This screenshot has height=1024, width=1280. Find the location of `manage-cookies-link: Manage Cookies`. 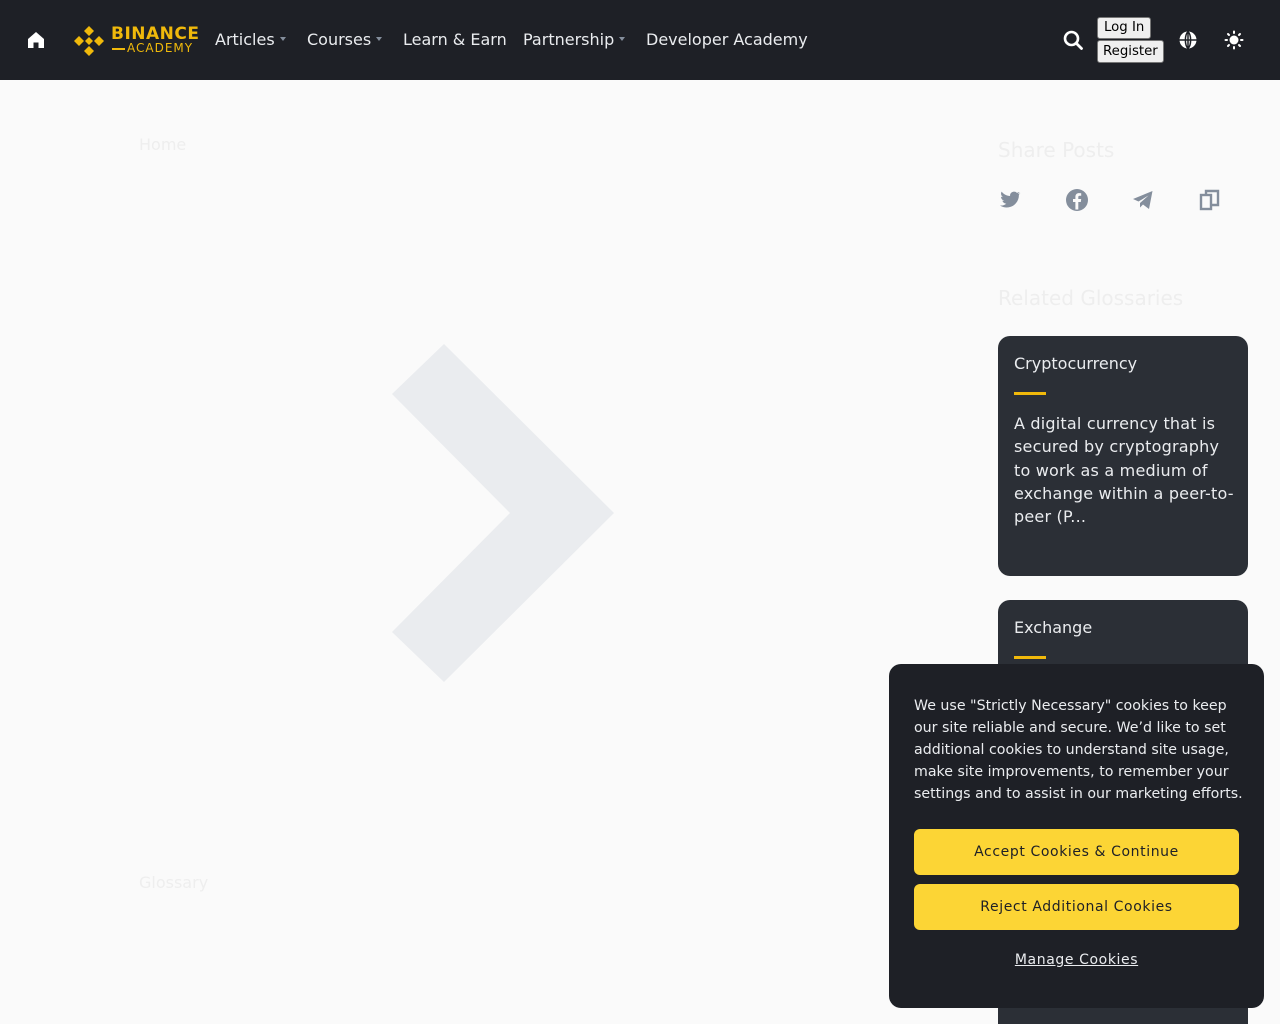

manage-cookies-link: Manage Cookies is located at coordinates (1076, 960).